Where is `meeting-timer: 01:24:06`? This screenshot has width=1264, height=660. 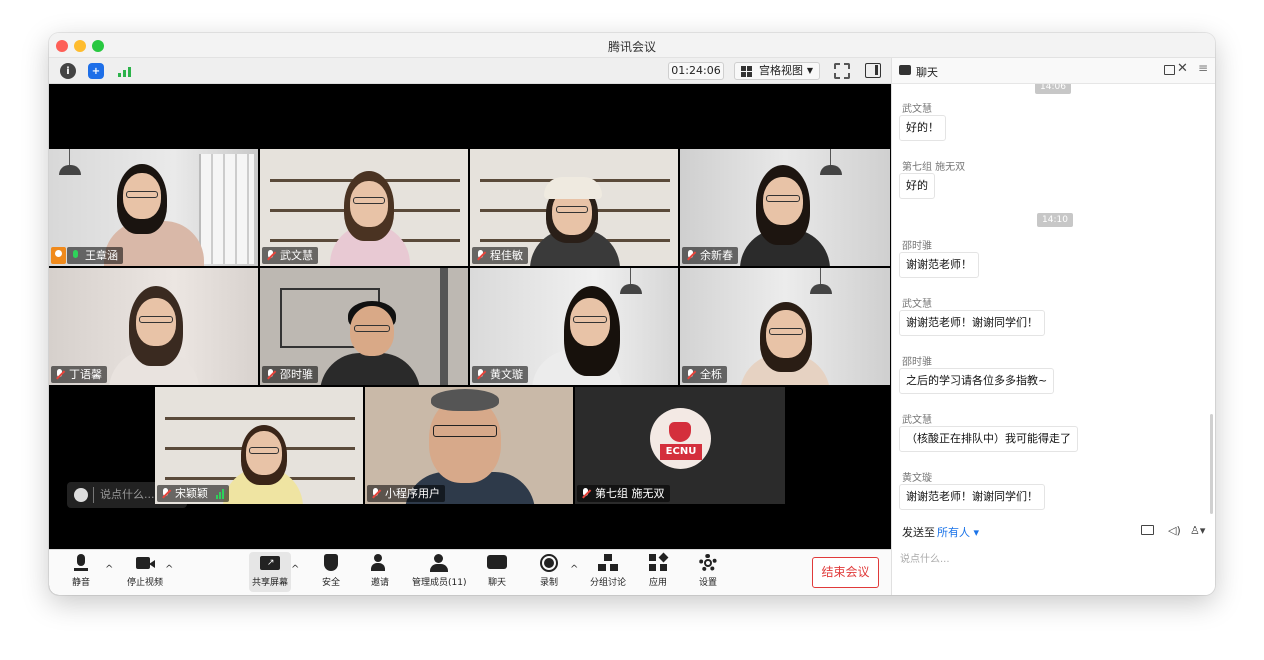
meeting-timer: 01:24:06 is located at coordinates (696, 71).